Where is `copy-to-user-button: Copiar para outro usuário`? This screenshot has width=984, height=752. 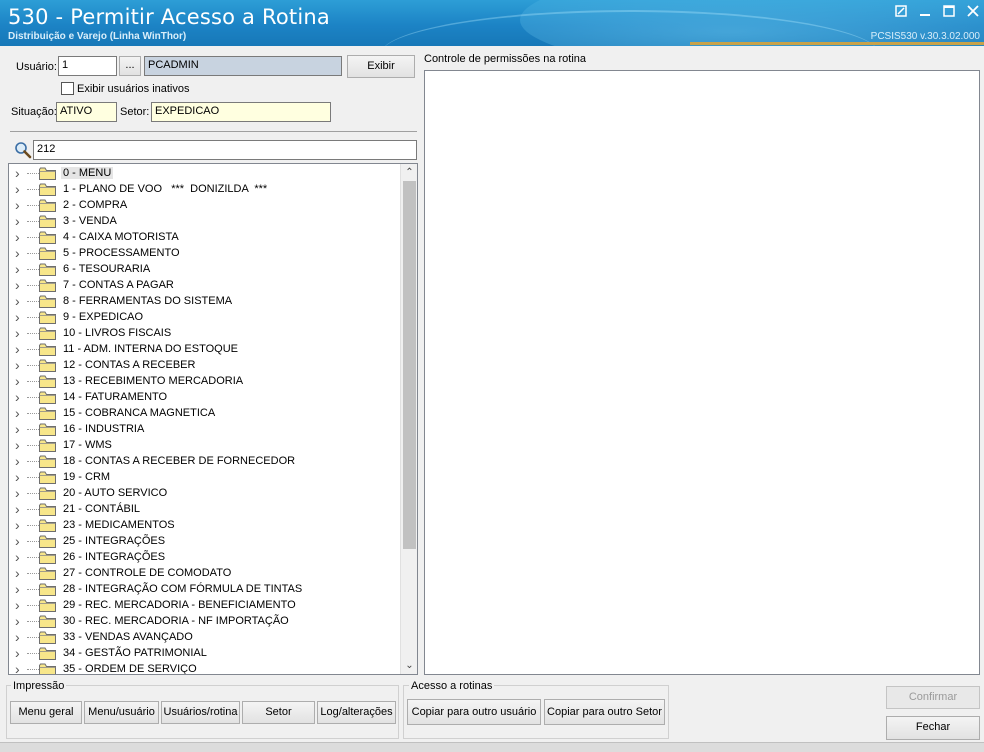
copy-to-user-button: Copiar para outro usuário is located at coordinates (474, 712).